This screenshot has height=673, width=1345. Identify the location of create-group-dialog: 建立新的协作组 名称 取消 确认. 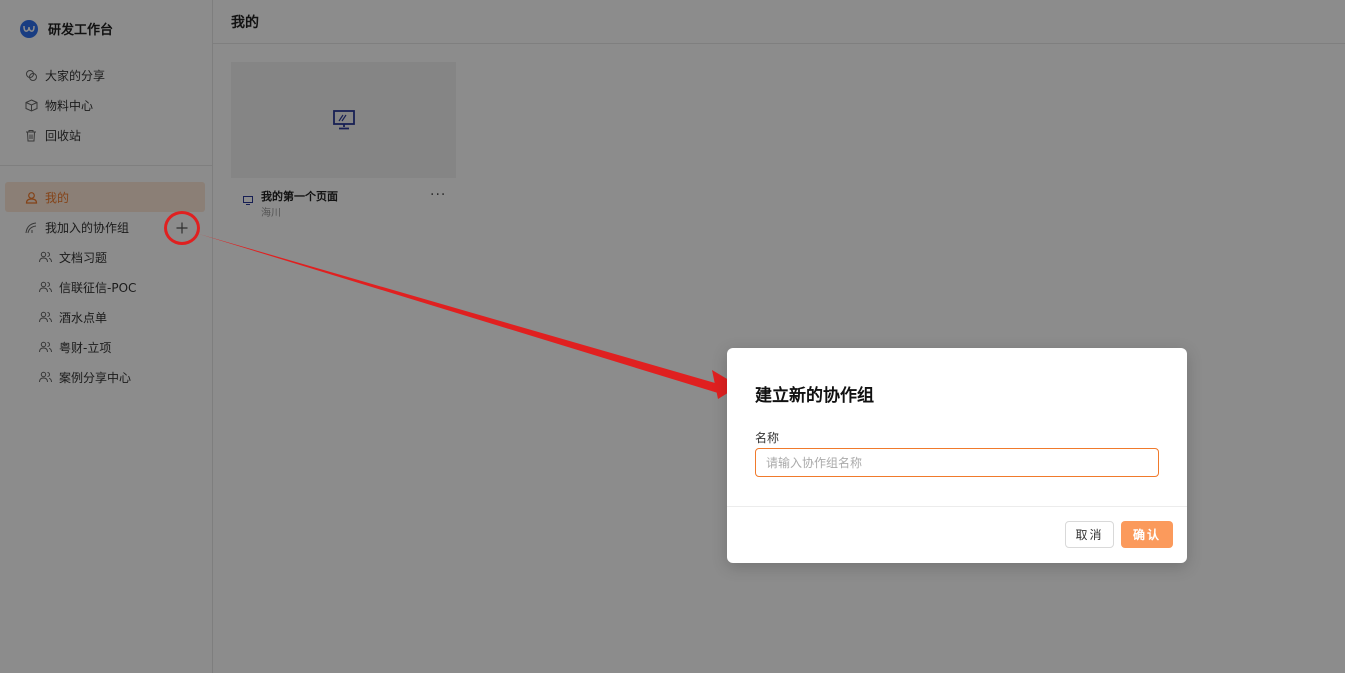
(957, 455).